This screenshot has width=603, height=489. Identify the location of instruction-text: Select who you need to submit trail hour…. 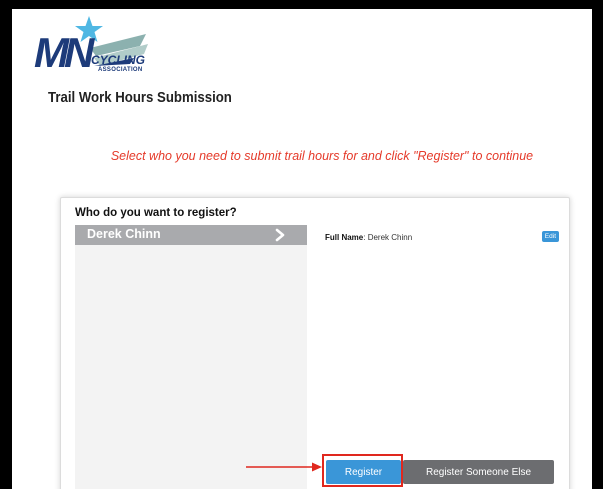
(322, 156).